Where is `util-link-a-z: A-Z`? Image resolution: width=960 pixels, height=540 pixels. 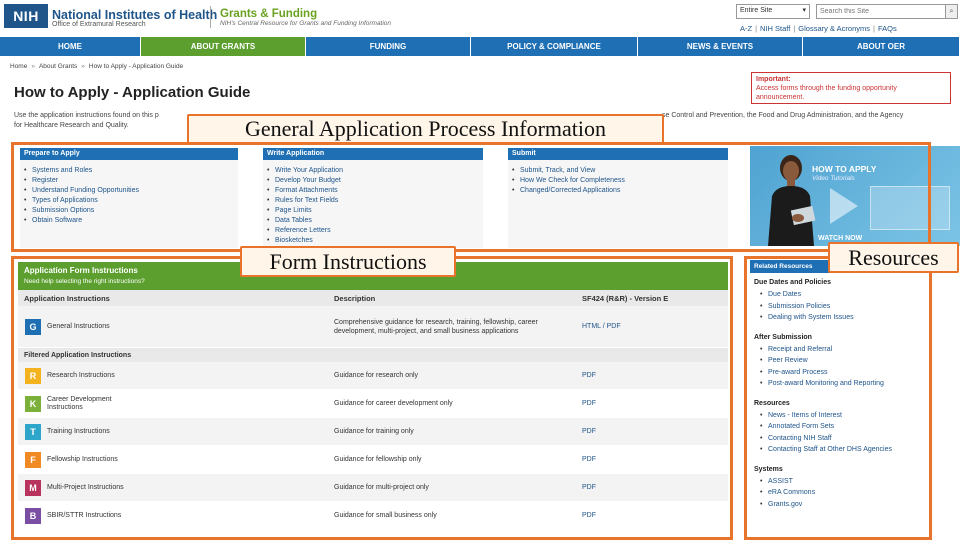
util-link-a-z: A-Z is located at coordinates (746, 28).